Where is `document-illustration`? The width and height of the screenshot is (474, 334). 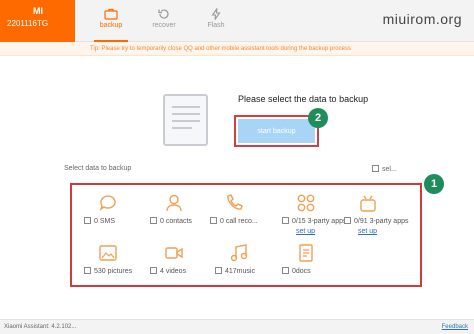 document-illustration is located at coordinates (185, 120).